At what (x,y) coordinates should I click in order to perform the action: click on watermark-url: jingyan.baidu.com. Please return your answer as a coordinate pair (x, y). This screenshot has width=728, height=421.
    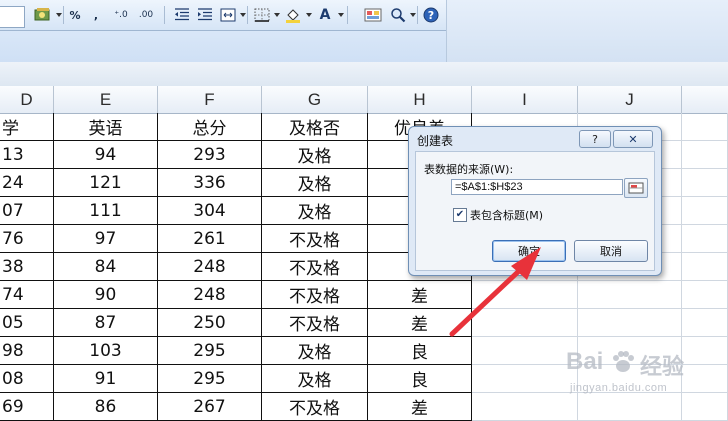
    Looking at the image, I should click on (619, 388).